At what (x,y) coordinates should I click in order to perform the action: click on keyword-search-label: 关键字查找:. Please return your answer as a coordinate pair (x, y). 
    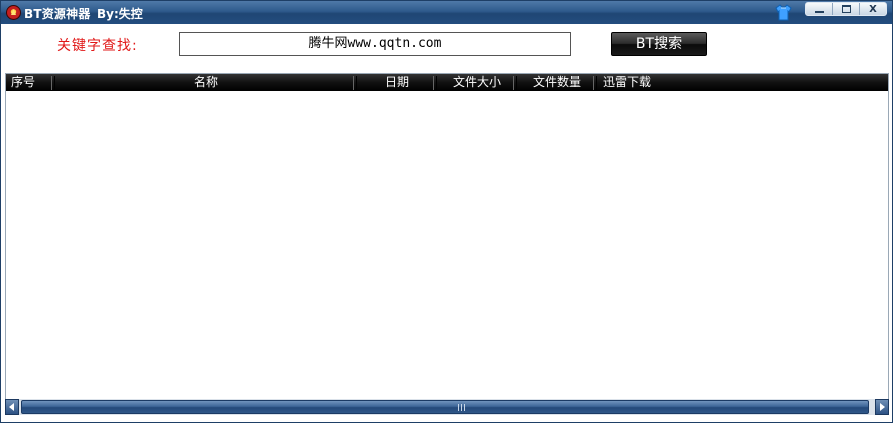
    Looking at the image, I should click on (97, 46).